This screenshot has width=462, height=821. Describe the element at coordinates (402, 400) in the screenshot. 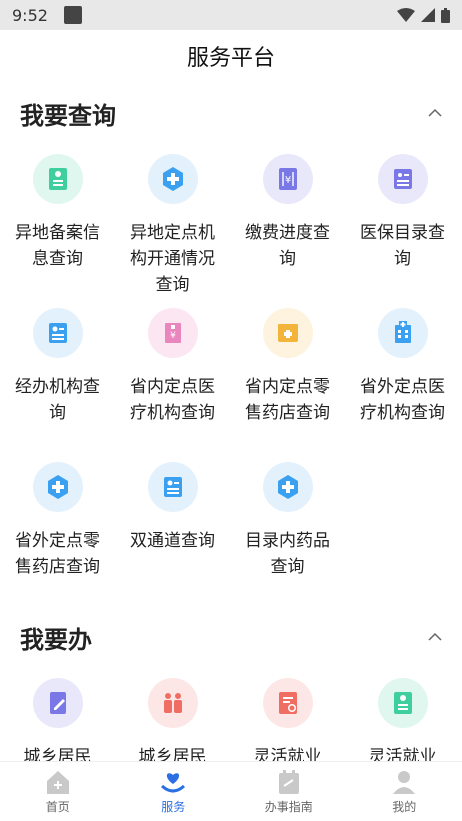

I see `service-item-label: 省外定点医疗机构查询` at that location.